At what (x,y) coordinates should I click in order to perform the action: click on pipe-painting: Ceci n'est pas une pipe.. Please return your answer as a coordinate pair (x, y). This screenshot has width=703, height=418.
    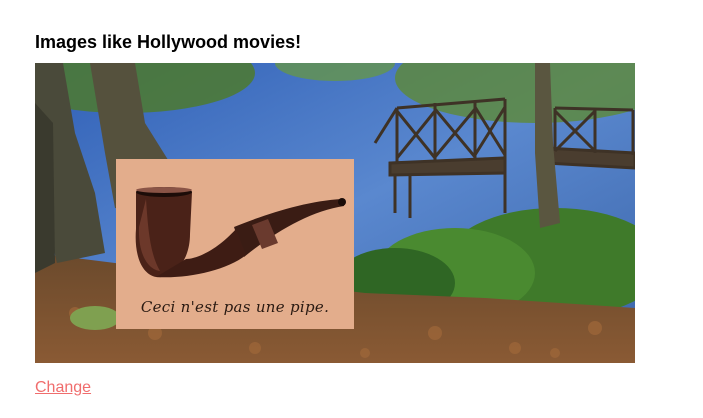
    Looking at the image, I should click on (235, 244).